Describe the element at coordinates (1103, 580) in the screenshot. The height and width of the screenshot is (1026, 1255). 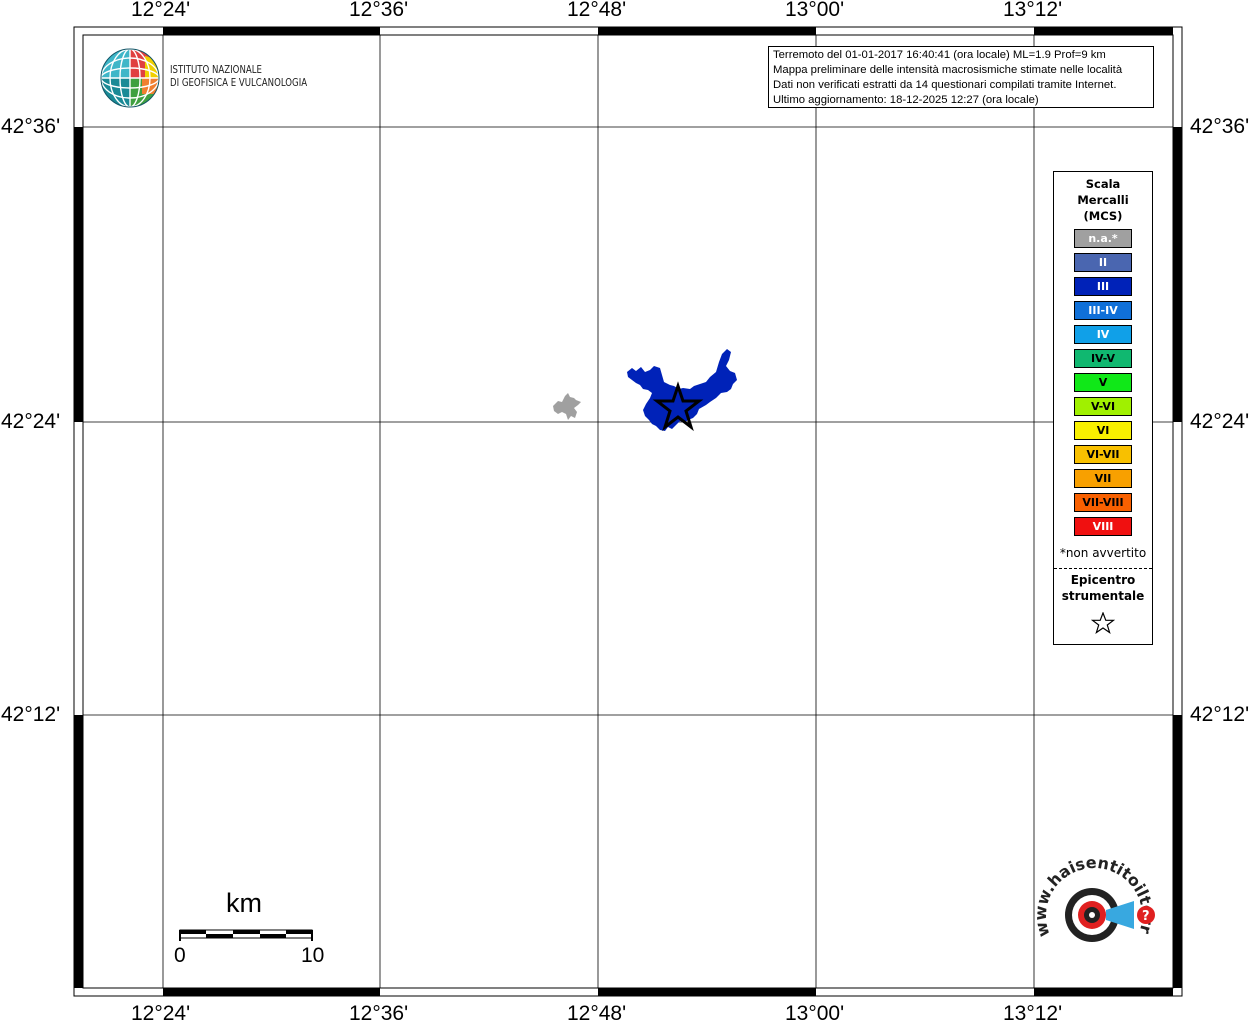
I see `legend-epicentre-line1: Epicentro` at that location.